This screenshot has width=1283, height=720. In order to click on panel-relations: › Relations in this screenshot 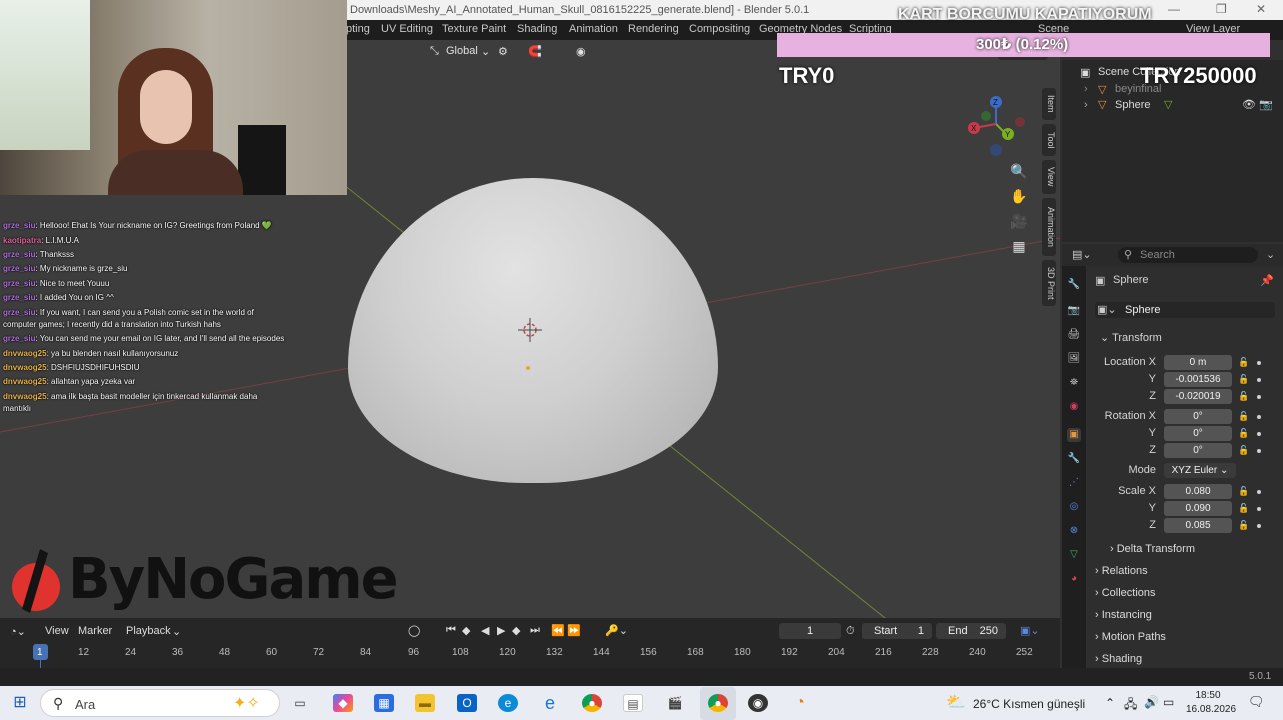, I will do `click(1184, 574)`.